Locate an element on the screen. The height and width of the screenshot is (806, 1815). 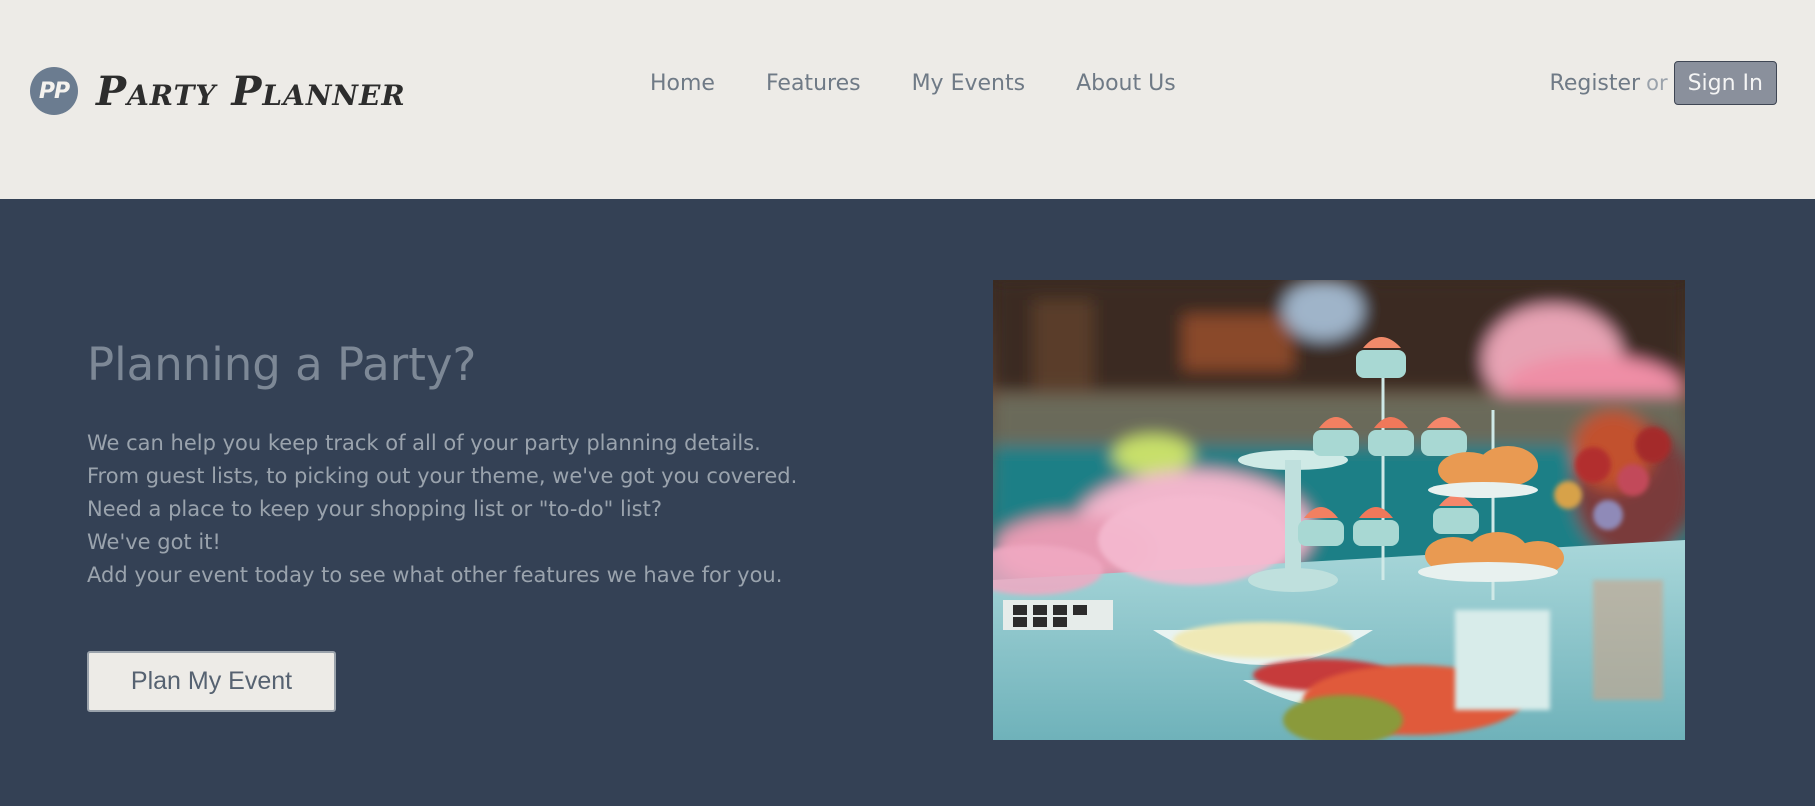
nav-link-home: Home is located at coordinates (682, 84).